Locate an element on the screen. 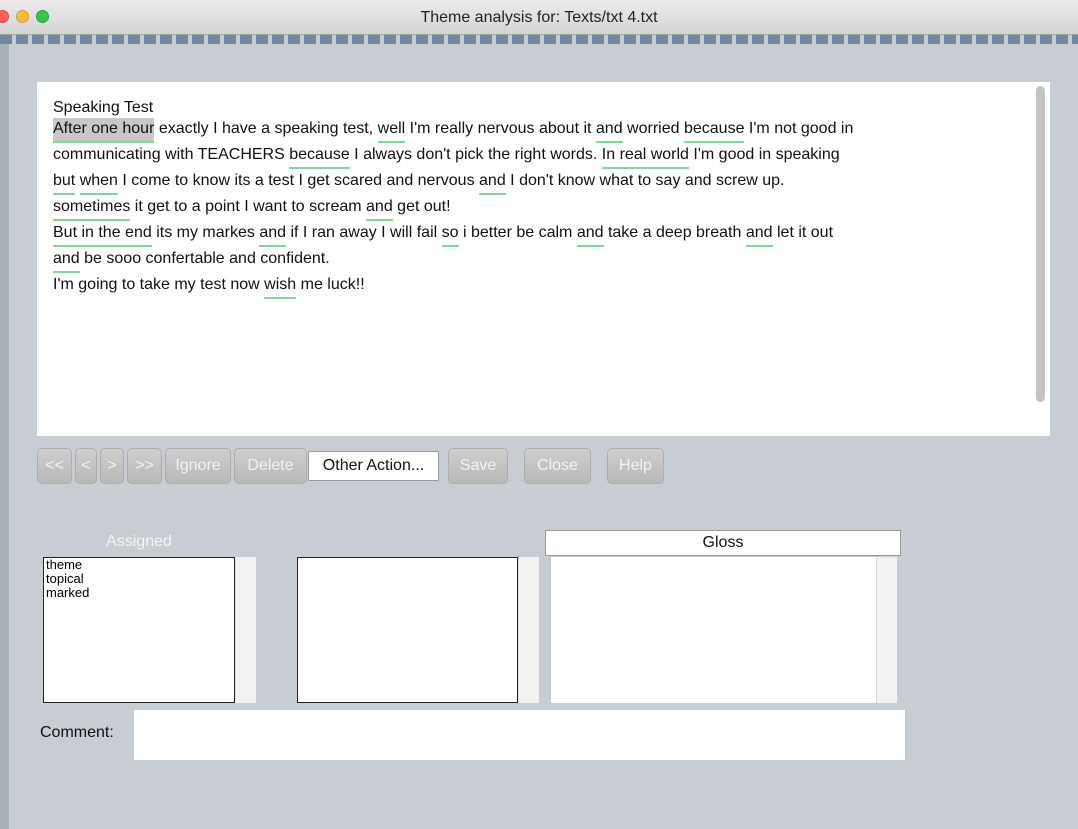 The image size is (1078, 829). marked-word: After one hour is located at coordinates (104, 130).